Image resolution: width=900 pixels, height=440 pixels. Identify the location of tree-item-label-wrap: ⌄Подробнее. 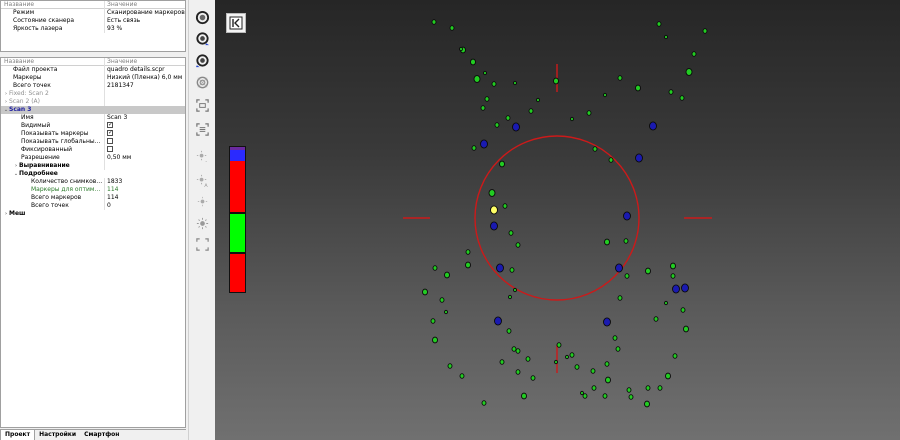
(53, 174).